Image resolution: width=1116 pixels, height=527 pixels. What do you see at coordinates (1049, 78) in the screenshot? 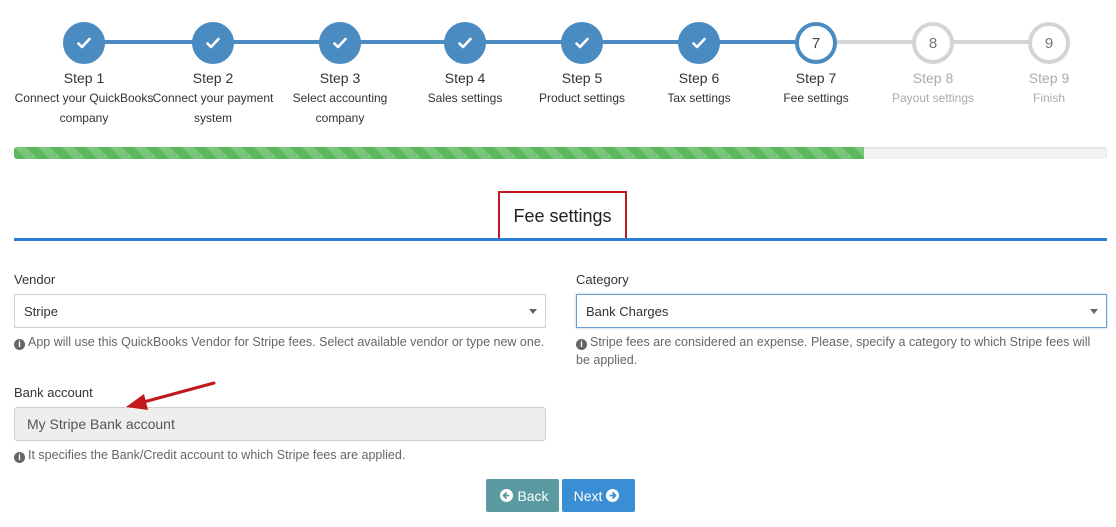
I see `step-title: Step 9` at bounding box center [1049, 78].